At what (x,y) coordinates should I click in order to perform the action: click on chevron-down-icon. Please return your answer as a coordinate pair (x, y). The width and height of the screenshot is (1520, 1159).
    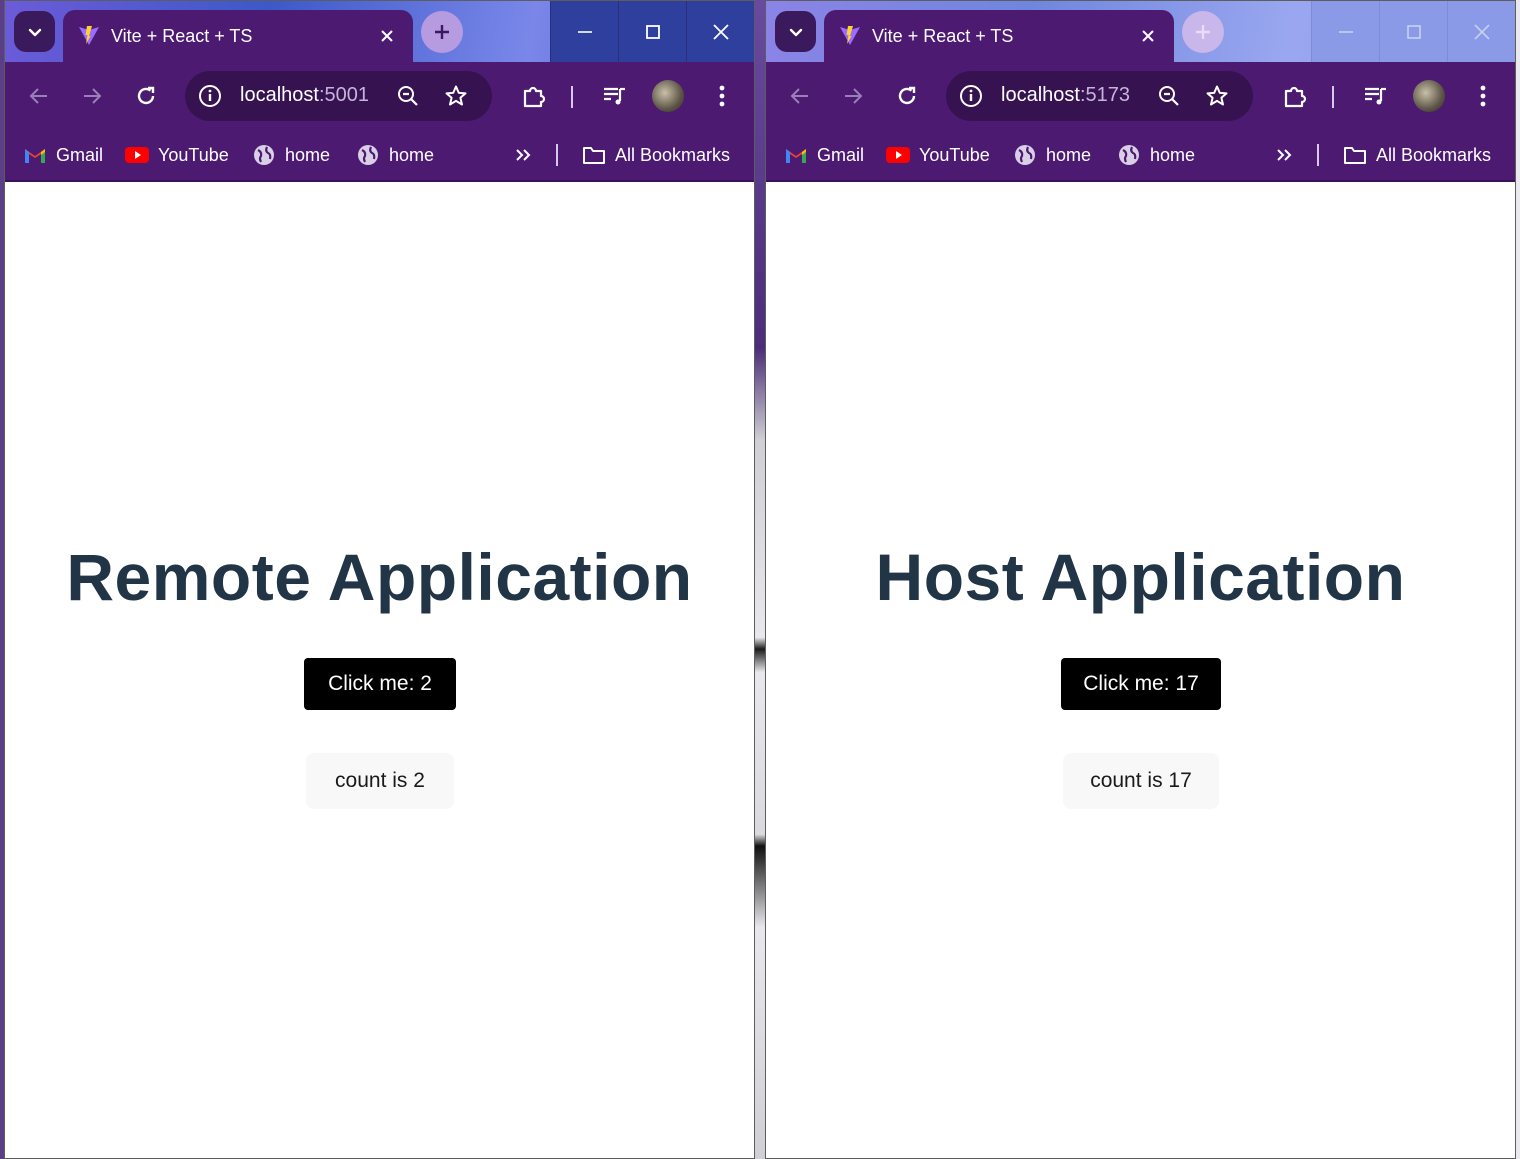
    Looking at the image, I should click on (795, 32).